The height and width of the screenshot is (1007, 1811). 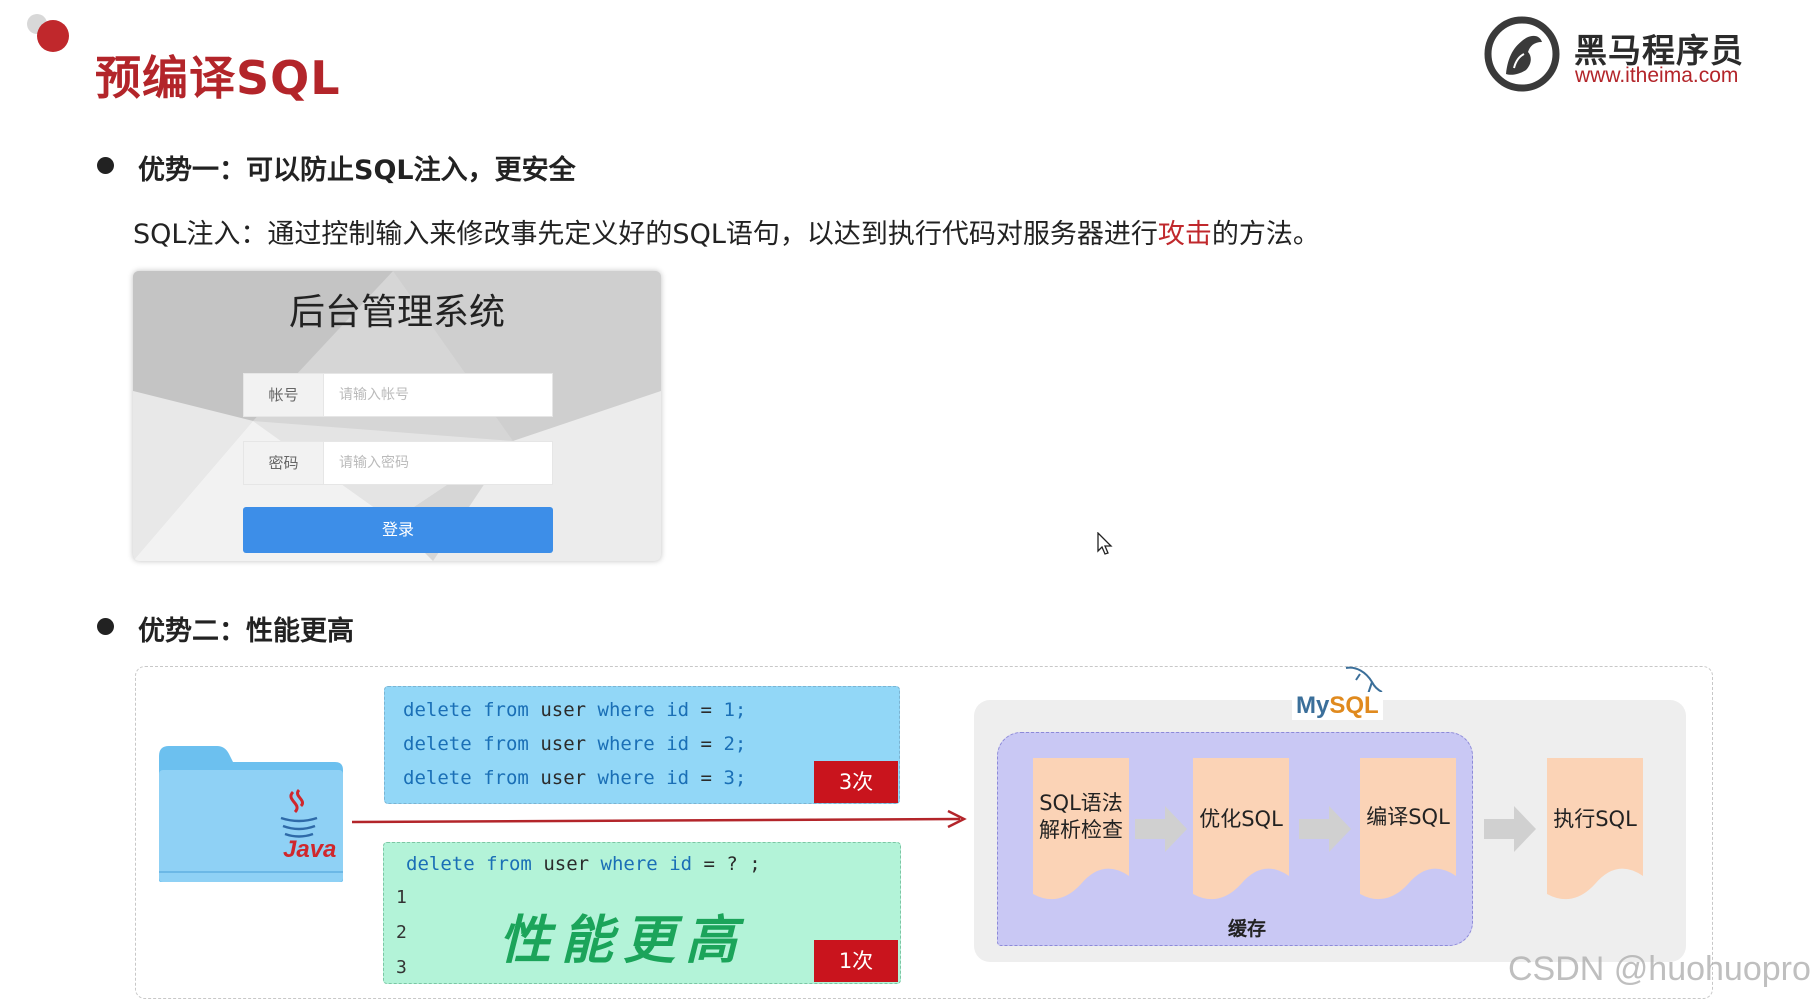 I want to click on code-line: delete from user where id = 1;, so click(x=575, y=710).